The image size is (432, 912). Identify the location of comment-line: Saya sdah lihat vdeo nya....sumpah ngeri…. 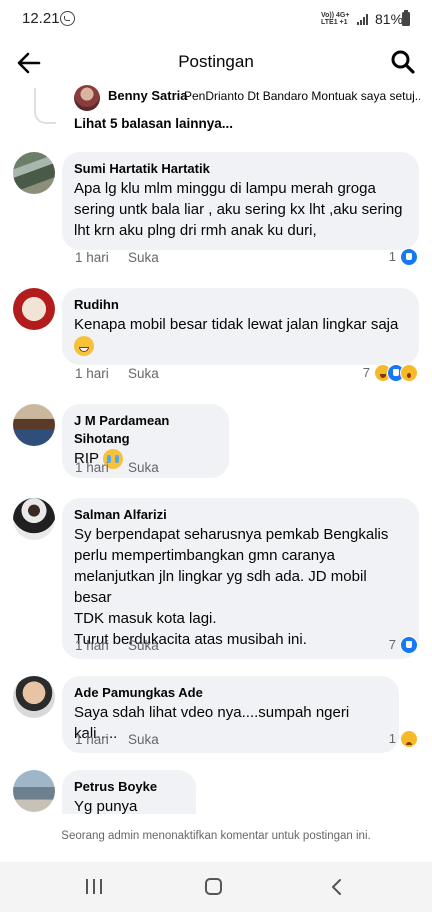
(212, 723).